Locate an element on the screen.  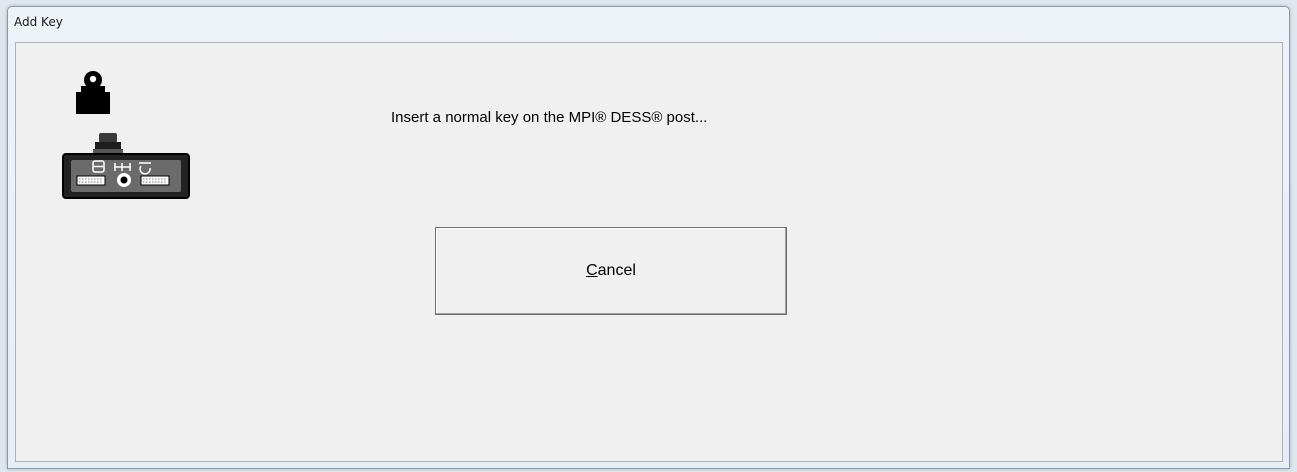
cancel-label: ancel is located at coordinates (616, 270).